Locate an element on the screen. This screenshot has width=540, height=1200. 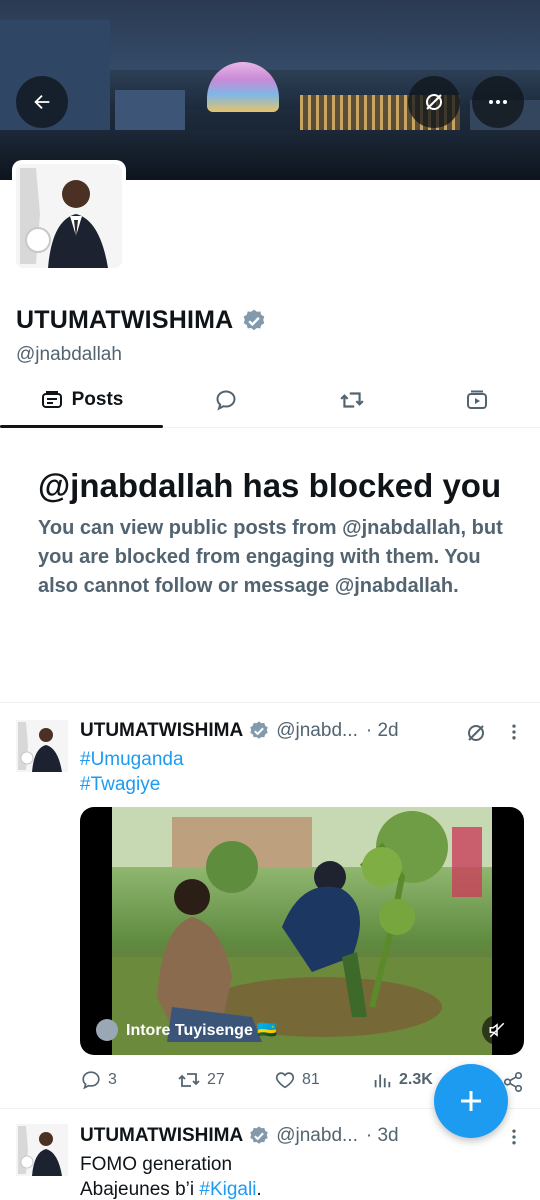
blocked-title: @jnabdallah has blocked you is located at coordinates (270, 485).